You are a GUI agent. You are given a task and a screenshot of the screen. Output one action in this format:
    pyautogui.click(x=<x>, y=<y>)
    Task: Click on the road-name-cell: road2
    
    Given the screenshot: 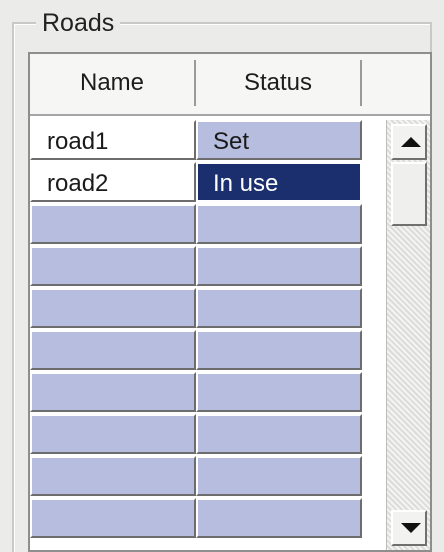 What is the action you would take?
    pyautogui.click(x=113, y=182)
    